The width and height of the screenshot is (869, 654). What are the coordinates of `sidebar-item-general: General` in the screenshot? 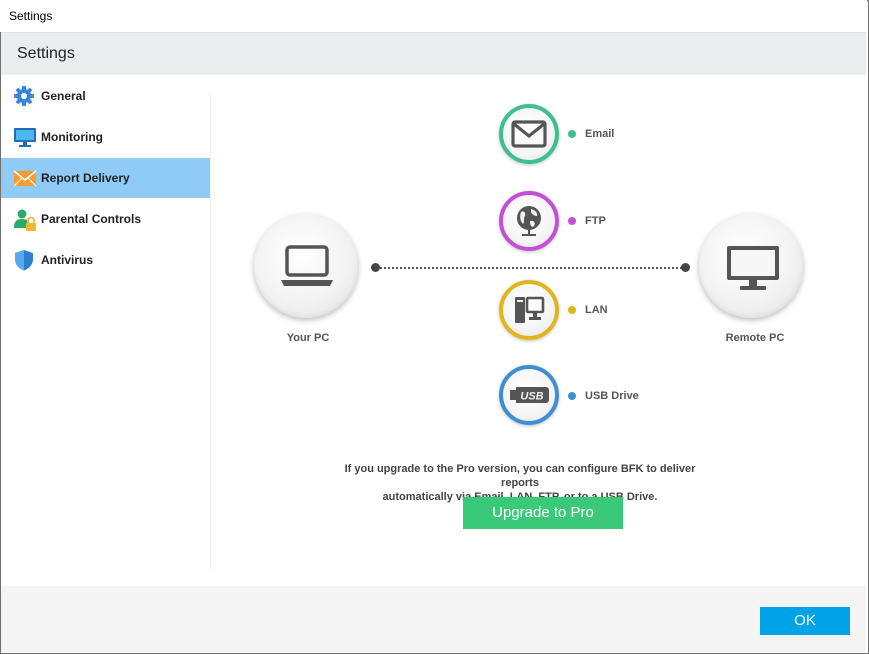 It's located at (105, 96).